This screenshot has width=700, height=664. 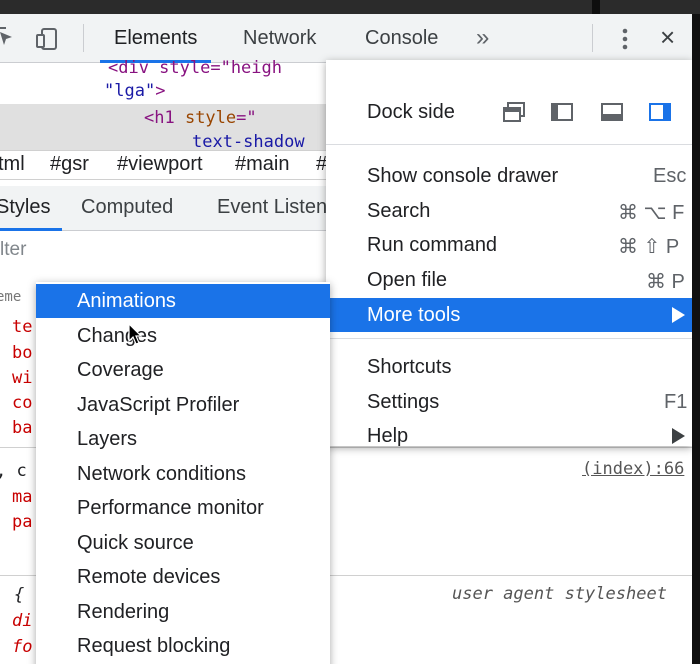 I want to click on menu-item-settings: Settings F1, so click(x=509, y=402).